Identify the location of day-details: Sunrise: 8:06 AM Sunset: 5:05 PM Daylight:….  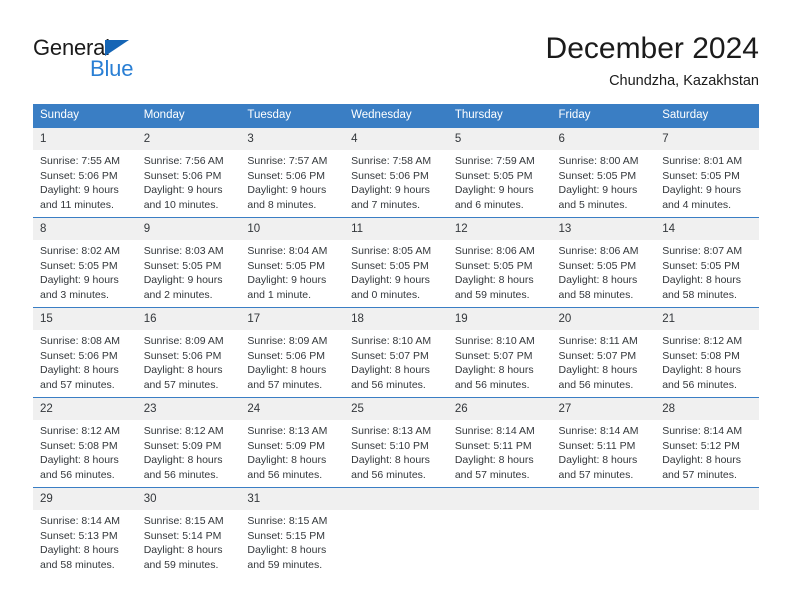
(604, 271).